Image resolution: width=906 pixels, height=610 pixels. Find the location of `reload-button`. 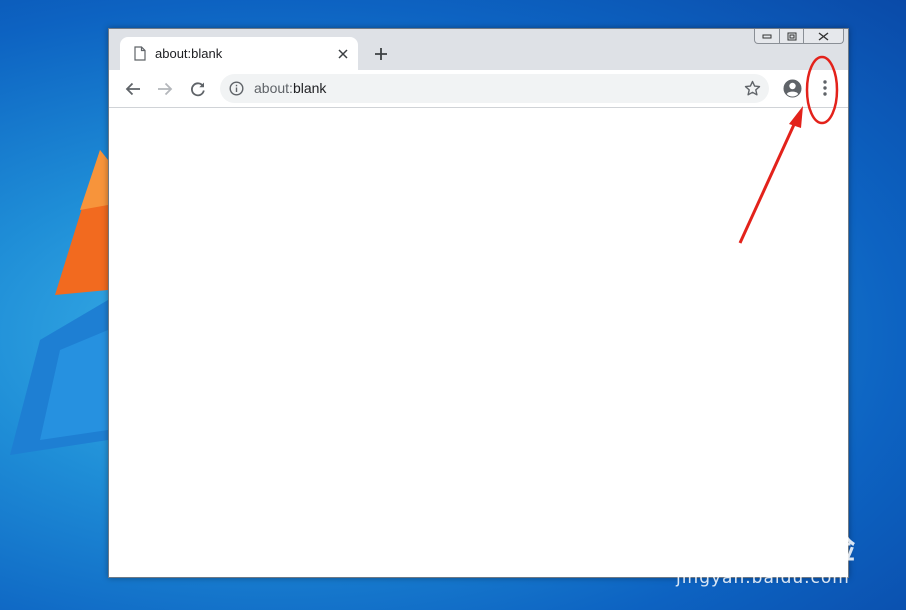

reload-button is located at coordinates (198, 89).